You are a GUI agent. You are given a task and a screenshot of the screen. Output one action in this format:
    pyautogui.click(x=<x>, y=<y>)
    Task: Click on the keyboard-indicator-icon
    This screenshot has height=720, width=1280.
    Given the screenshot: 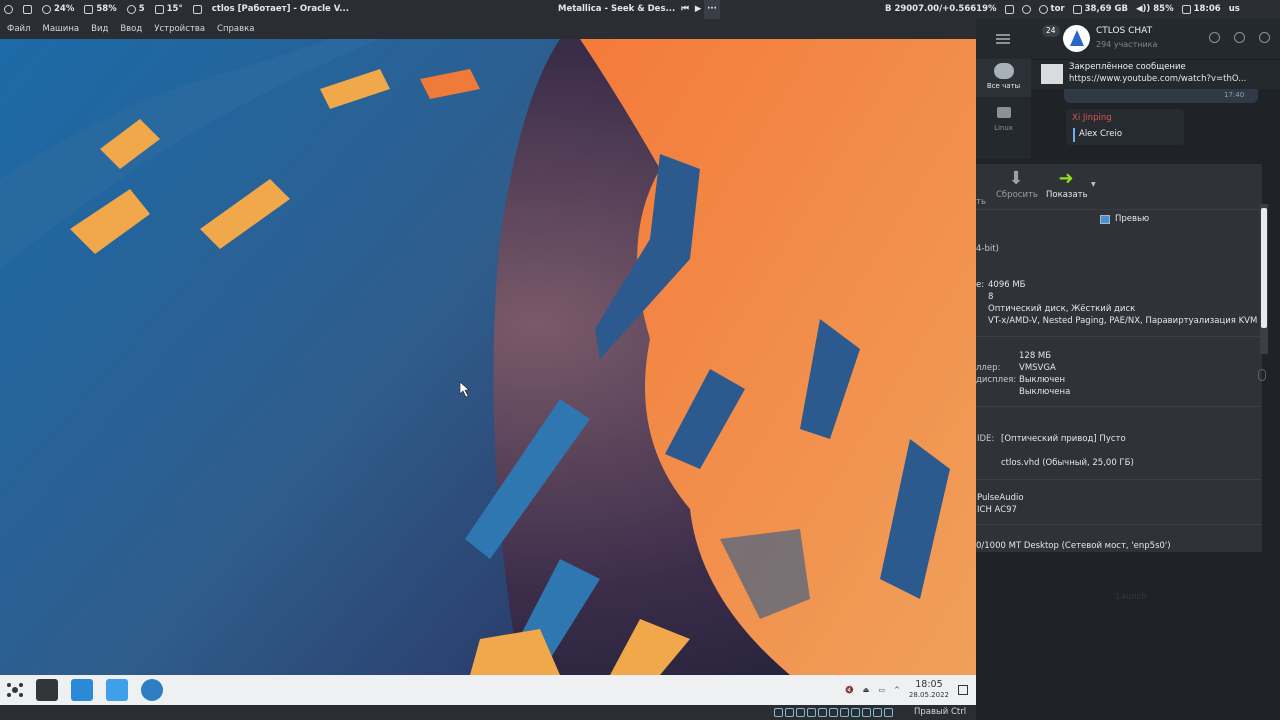 What is the action you would take?
    pyautogui.click(x=888, y=712)
    